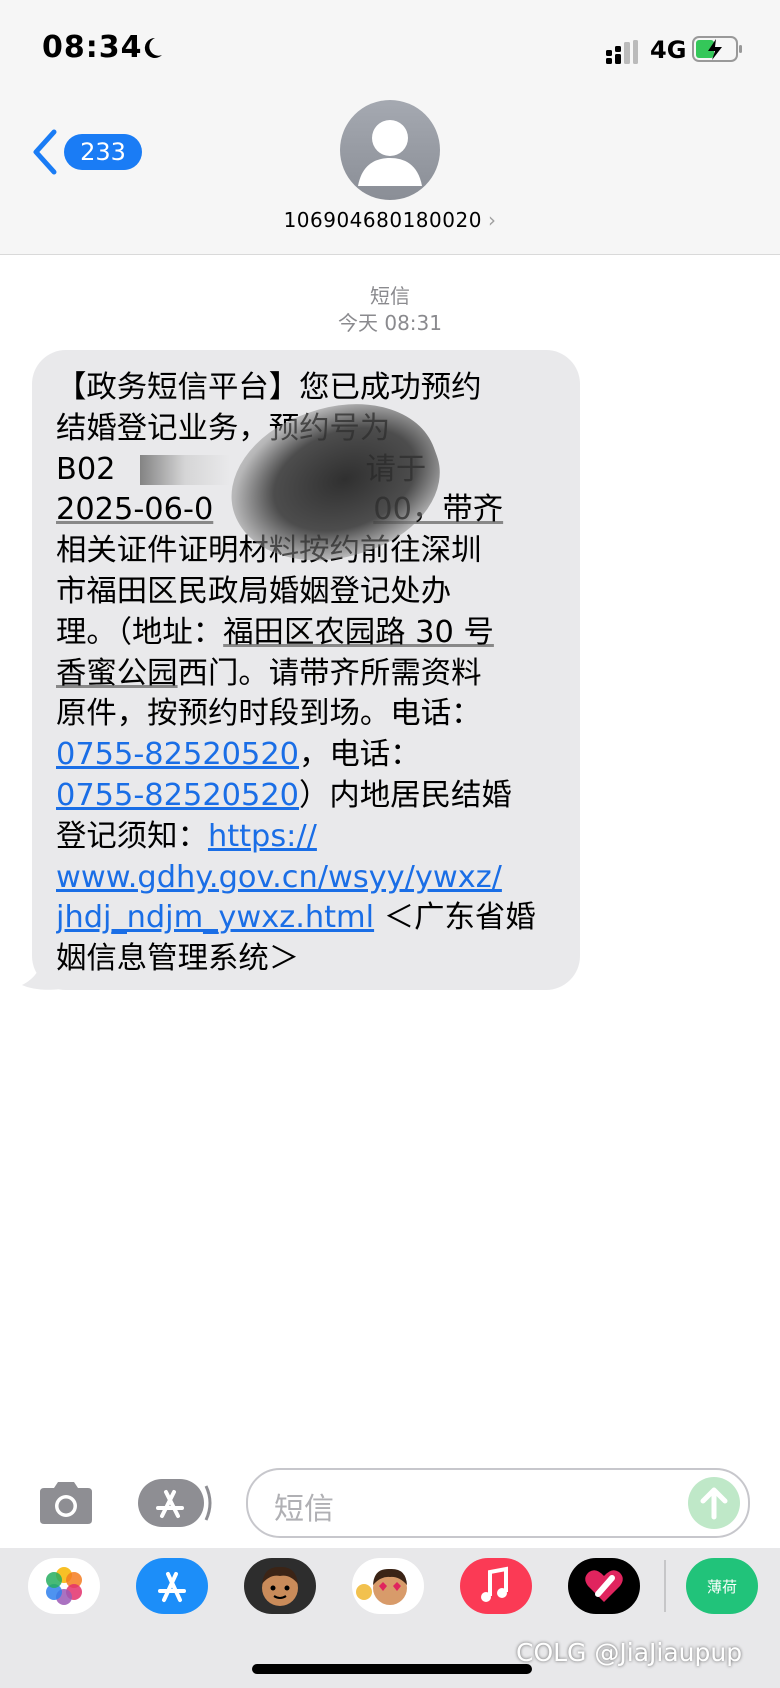  Describe the element at coordinates (153, 47) in the screenshot. I see `moon-icon` at that location.